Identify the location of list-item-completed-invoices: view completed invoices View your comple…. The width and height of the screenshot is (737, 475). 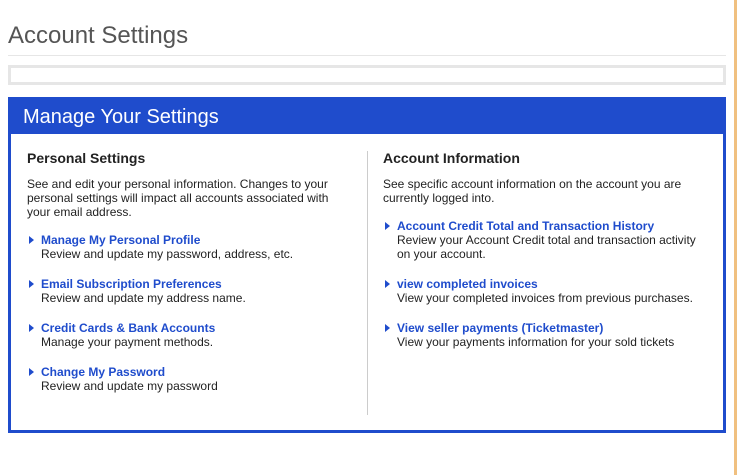
(543, 291).